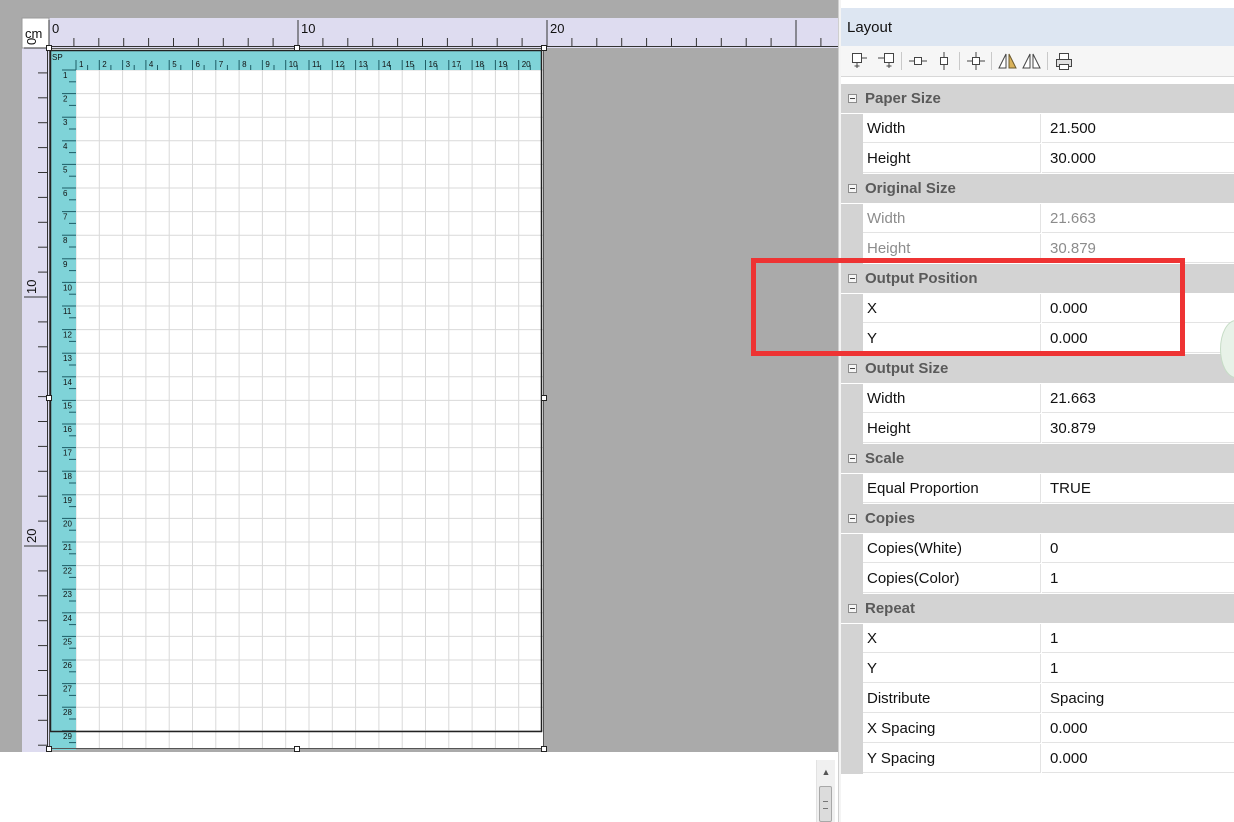 This screenshot has height=822, width=1234. Describe the element at coordinates (1037, 459) in the screenshot. I see `property-category: Scale` at that location.